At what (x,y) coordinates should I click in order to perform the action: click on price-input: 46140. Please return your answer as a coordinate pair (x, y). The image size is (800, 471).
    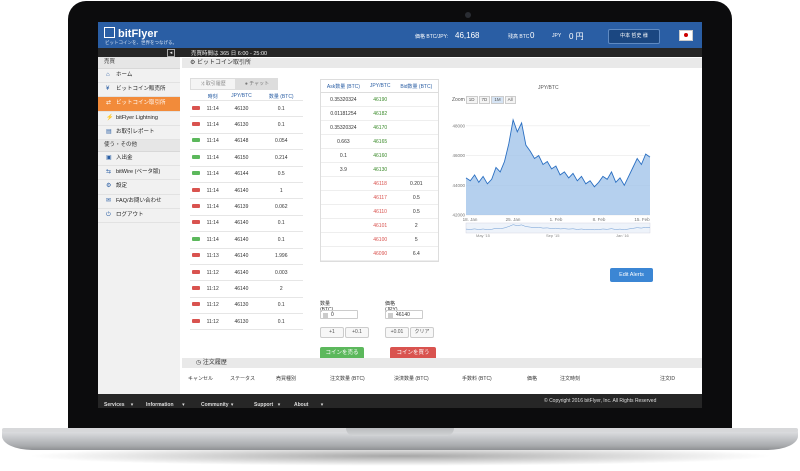
    Looking at the image, I should click on (404, 314).